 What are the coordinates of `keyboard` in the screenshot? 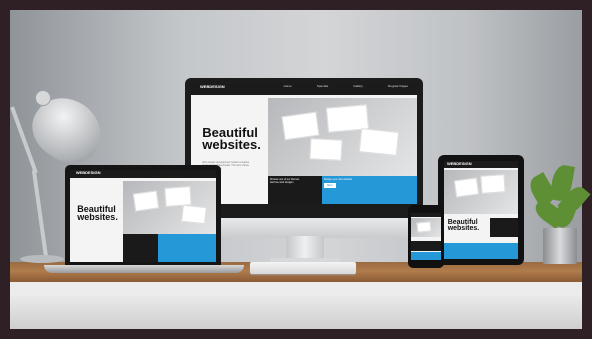 It's located at (303, 268).